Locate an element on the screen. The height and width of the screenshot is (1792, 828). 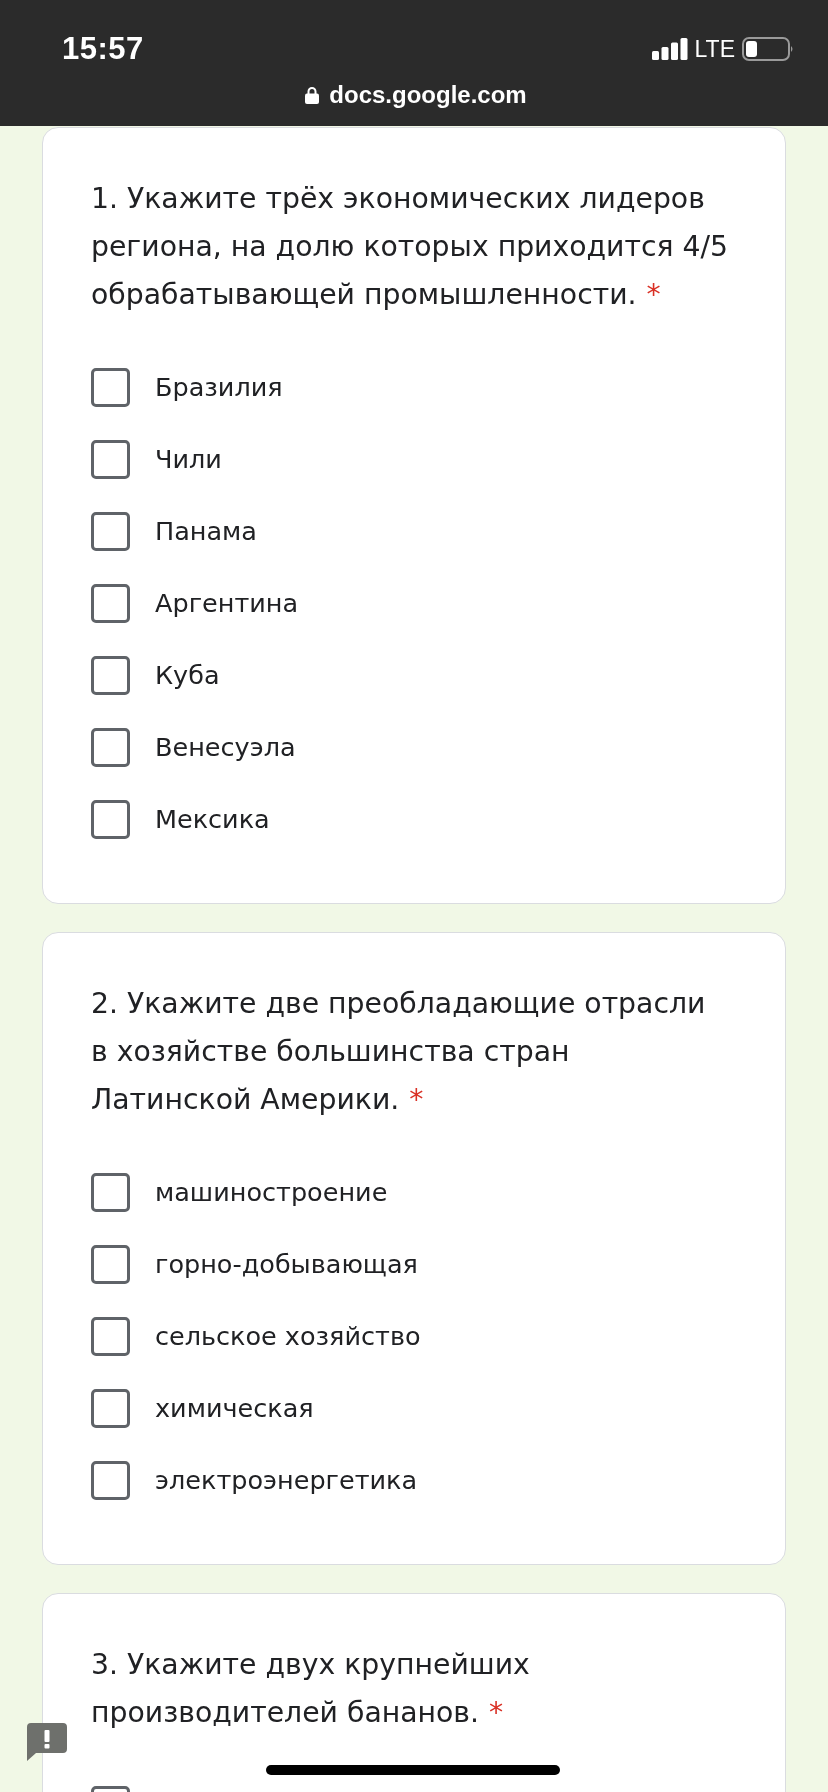
option-label: электроэнергетика is located at coordinates (286, 1480).